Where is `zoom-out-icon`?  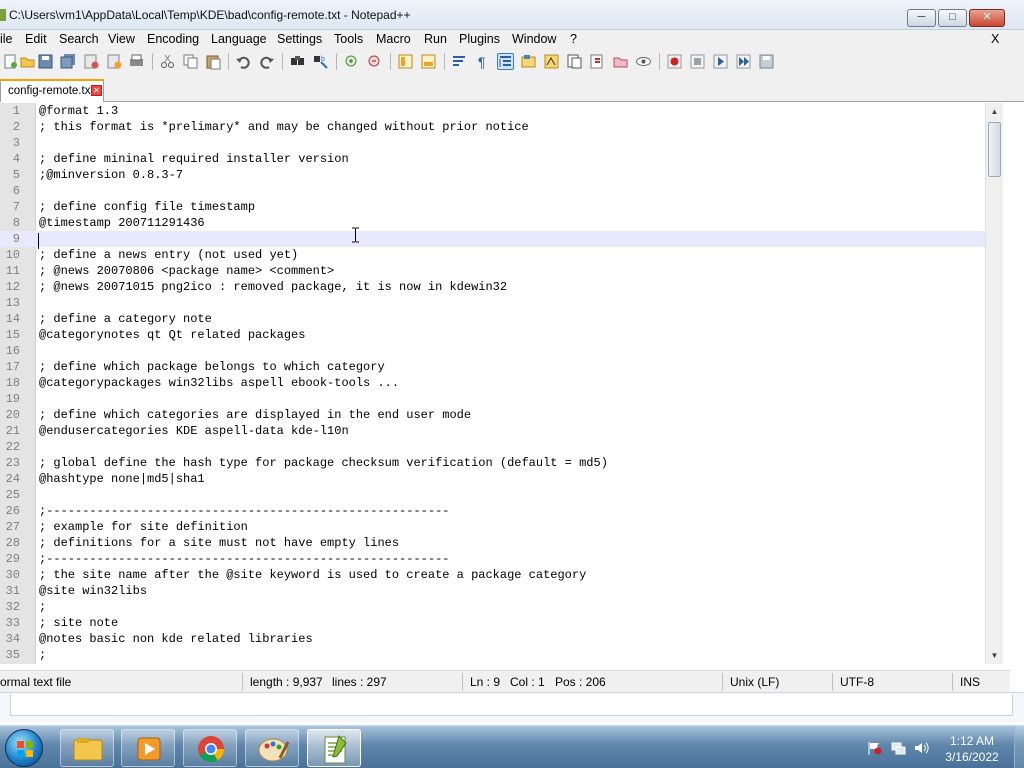
zoom-out-icon is located at coordinates (374, 61).